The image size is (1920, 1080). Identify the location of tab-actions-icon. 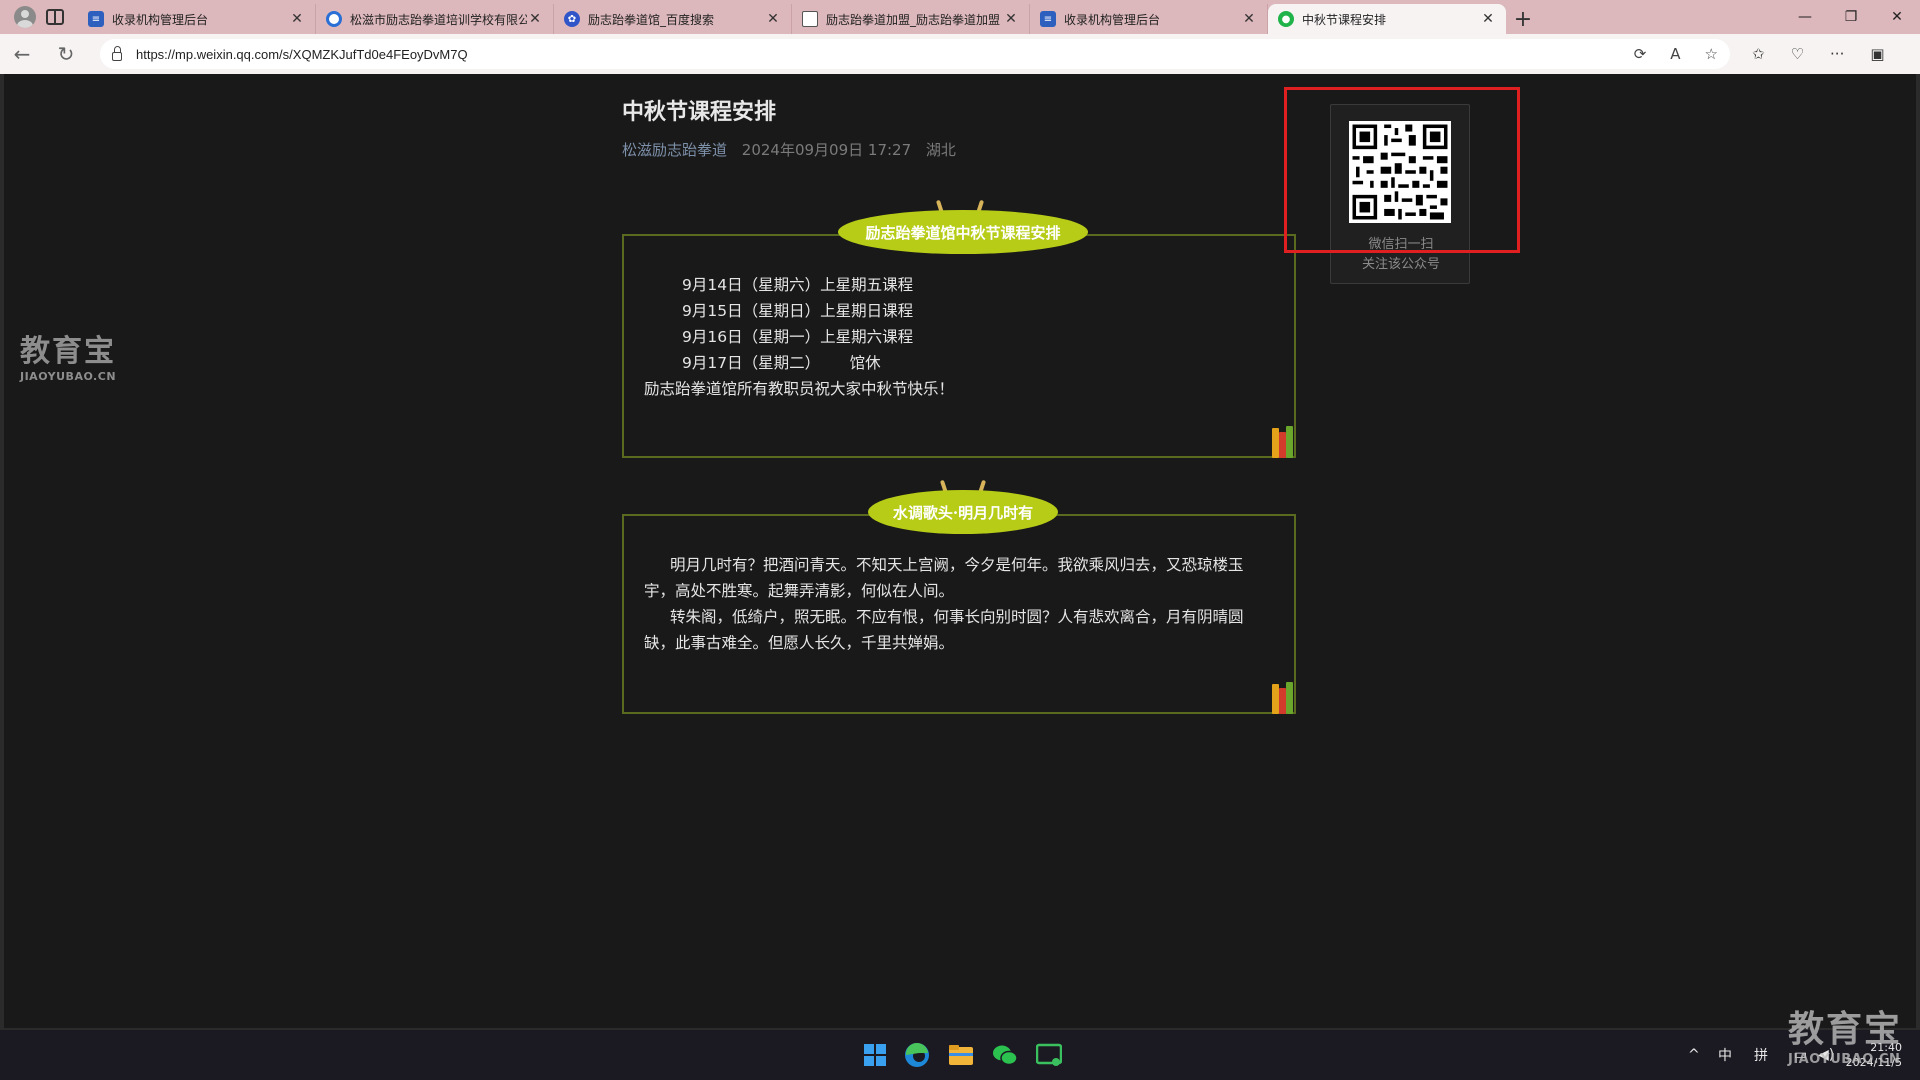
(55, 17).